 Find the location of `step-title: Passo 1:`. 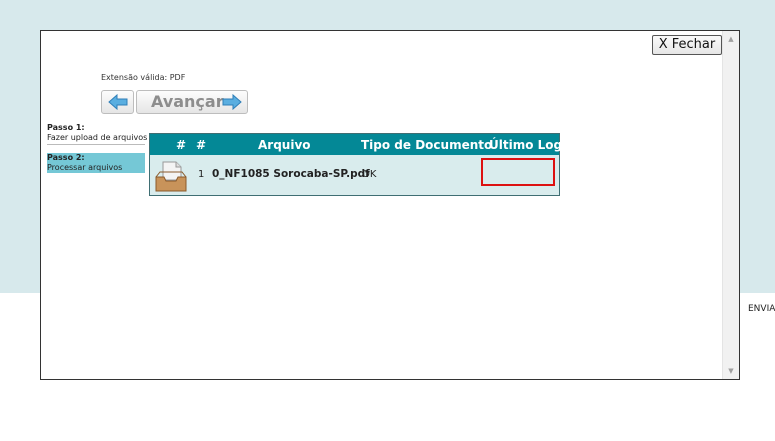

step-title: Passo 1: is located at coordinates (66, 127).